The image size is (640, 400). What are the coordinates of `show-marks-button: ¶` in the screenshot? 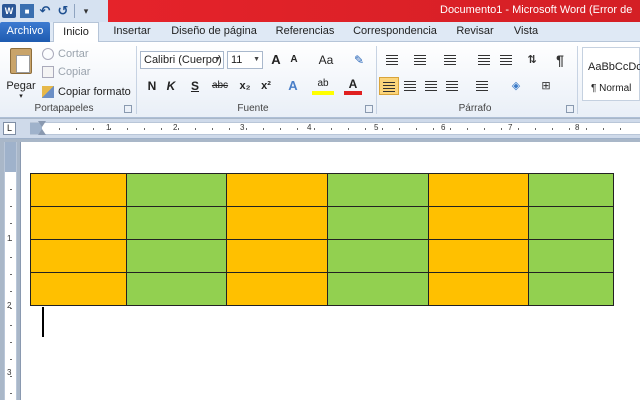 It's located at (560, 60).